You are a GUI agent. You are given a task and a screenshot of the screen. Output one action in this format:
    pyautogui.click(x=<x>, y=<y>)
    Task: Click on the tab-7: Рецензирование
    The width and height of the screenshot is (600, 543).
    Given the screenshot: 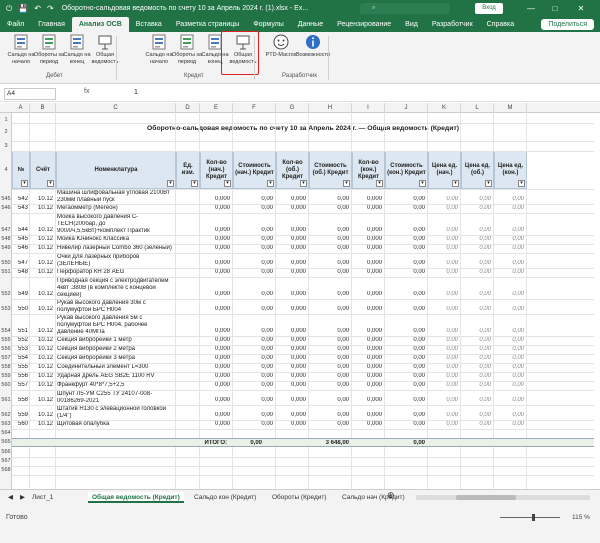 What is the action you would take?
    pyautogui.click(x=364, y=24)
    